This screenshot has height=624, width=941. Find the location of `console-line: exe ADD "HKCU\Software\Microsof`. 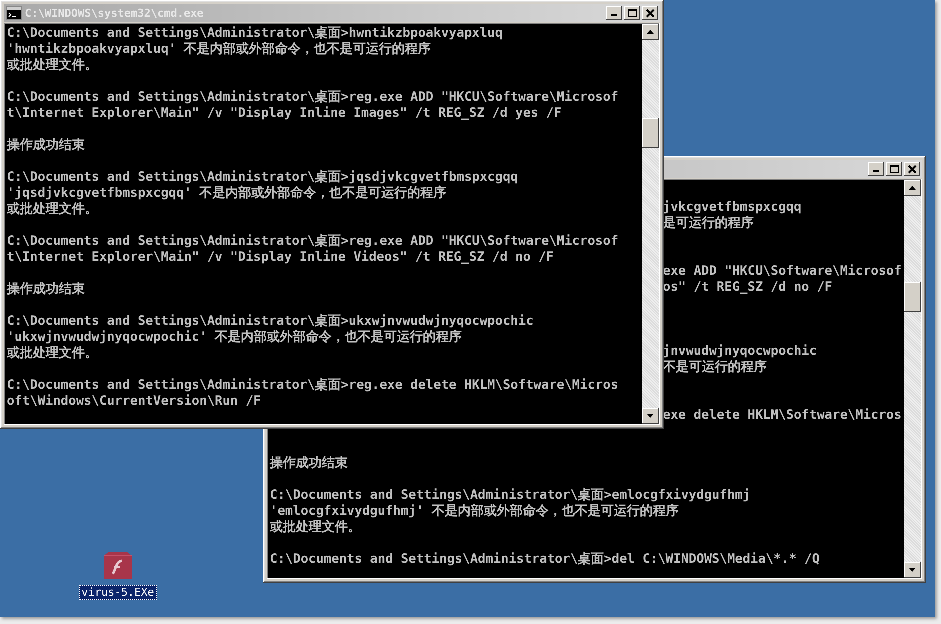

console-line: exe ADD "HKCU\Software\Microsof is located at coordinates (782, 272).